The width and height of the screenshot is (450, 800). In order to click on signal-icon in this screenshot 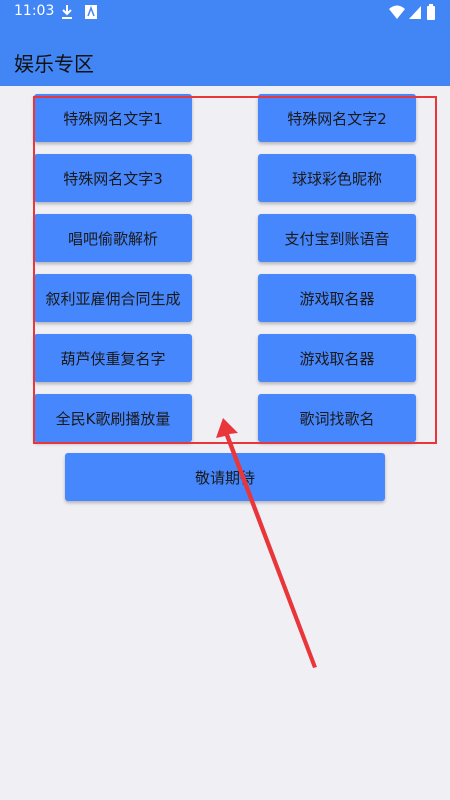, I will do `click(415, 14)`.